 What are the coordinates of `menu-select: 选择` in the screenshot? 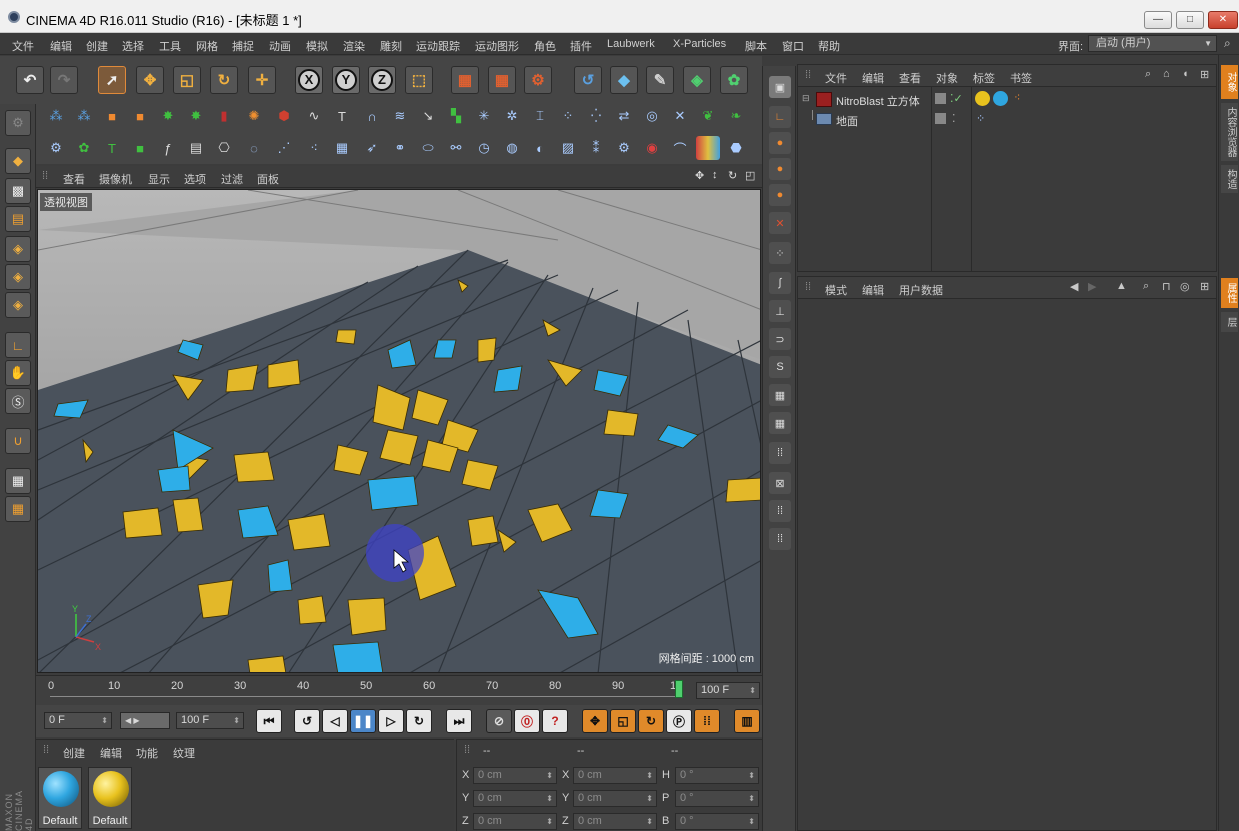 It's located at (133, 46).